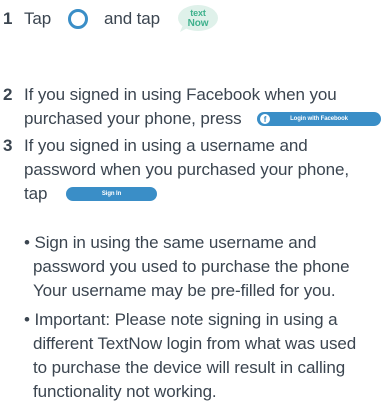  I want to click on step-1: 1 Tap and tap text Now, so click(195, 18).